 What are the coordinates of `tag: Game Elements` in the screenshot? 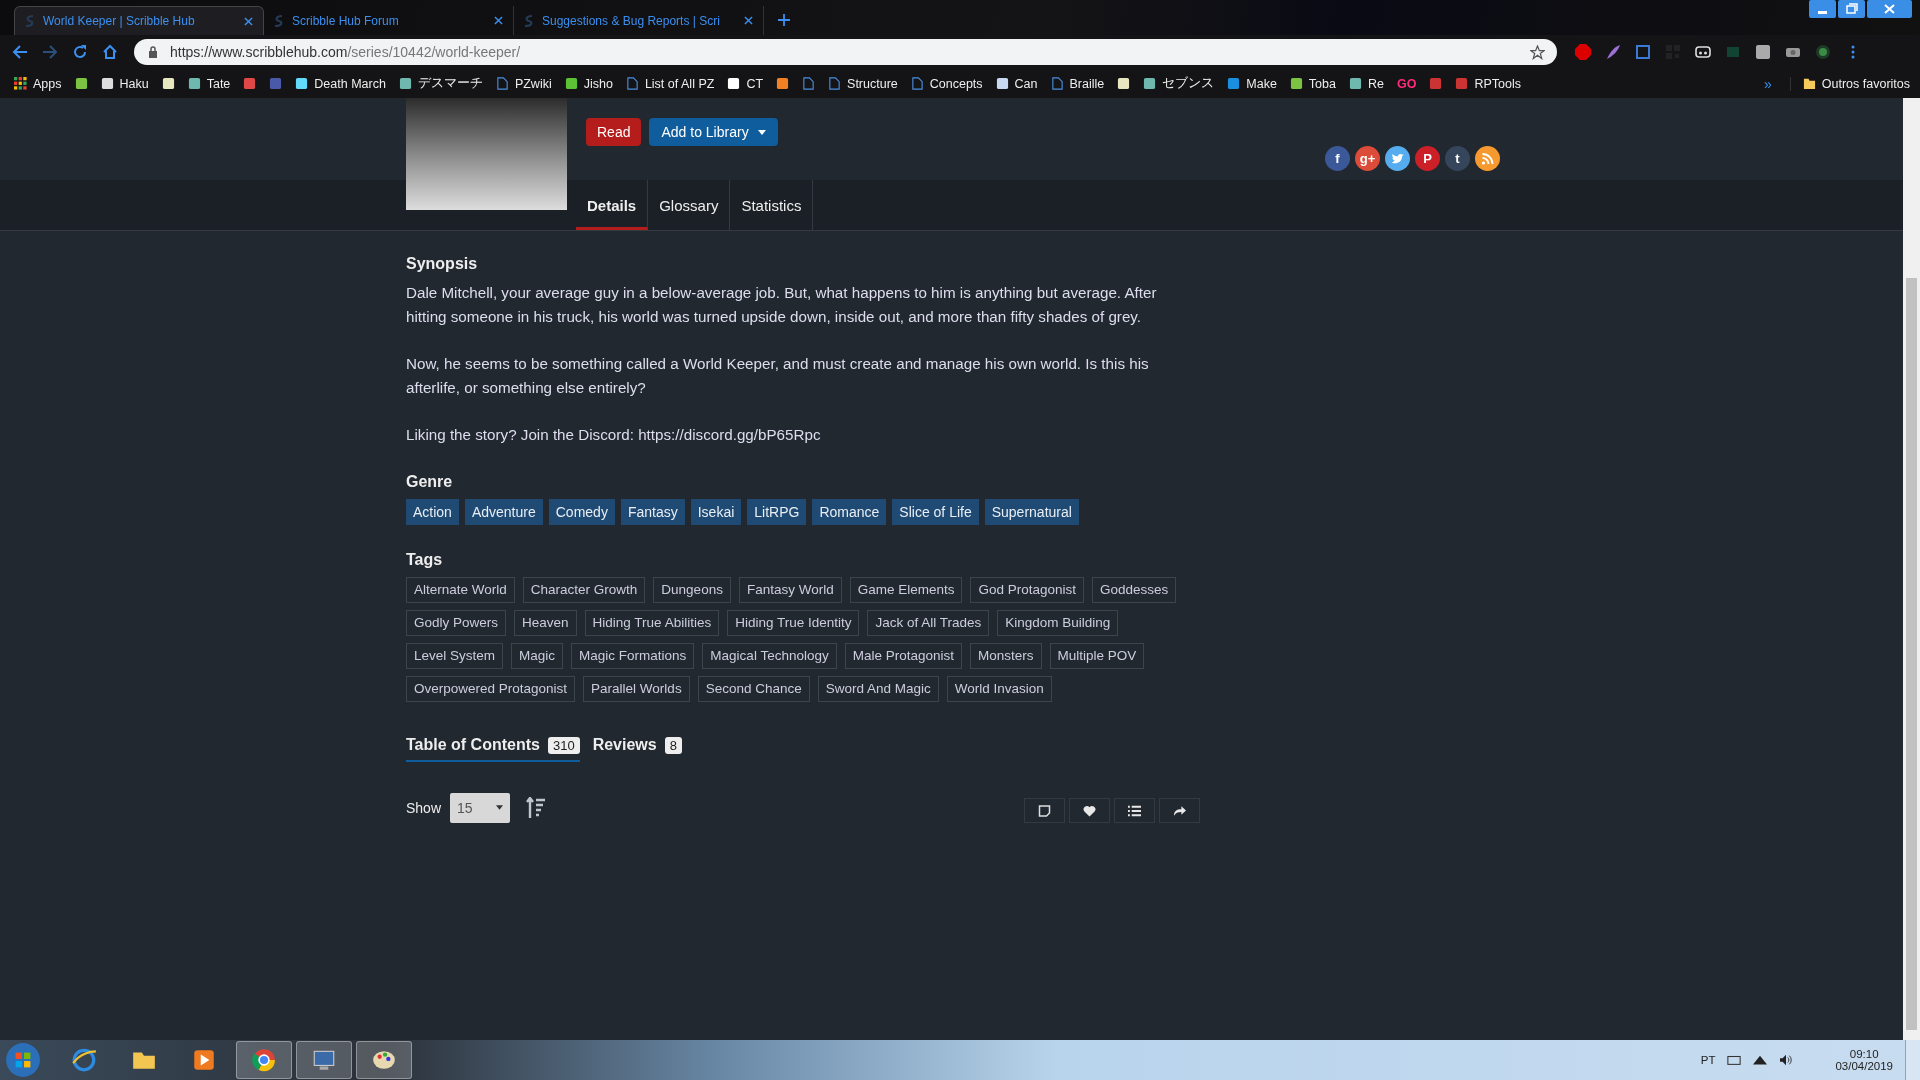 It's located at (906, 590).